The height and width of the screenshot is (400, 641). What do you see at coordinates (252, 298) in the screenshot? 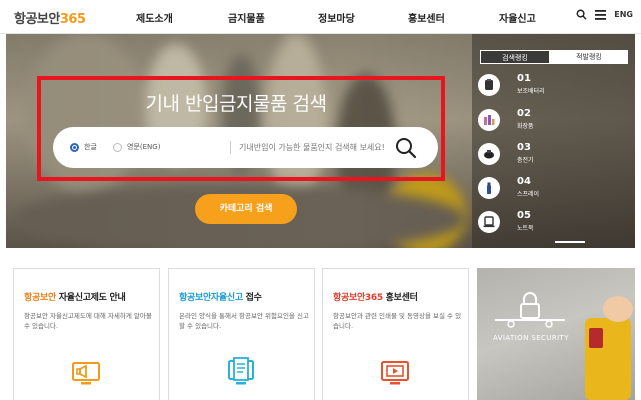
I see `card-title-rest: 접수` at bounding box center [252, 298].